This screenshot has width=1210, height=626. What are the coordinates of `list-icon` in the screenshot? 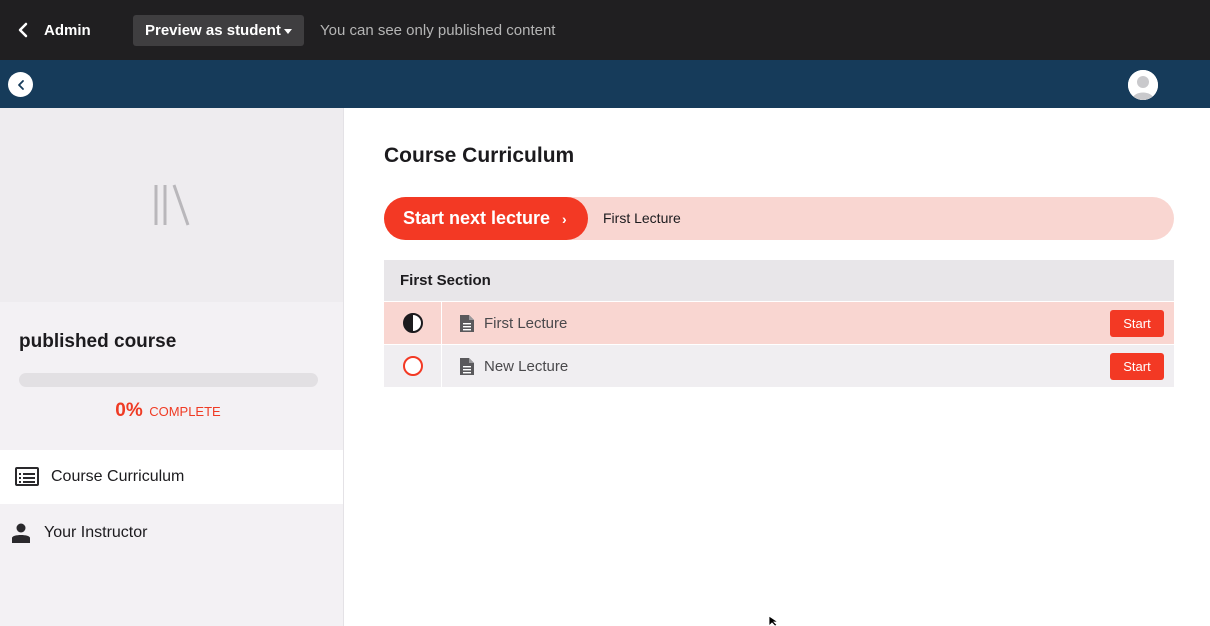 It's located at (27, 476).